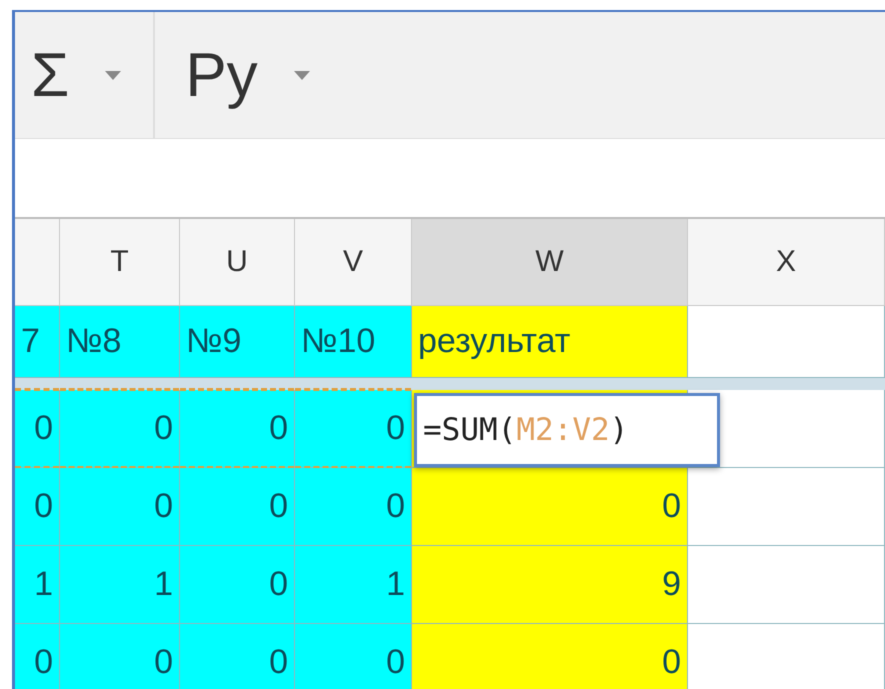 Image resolution: width=885 pixels, height=689 pixels. Describe the element at coordinates (120, 262) in the screenshot. I see `column-header: T` at that location.